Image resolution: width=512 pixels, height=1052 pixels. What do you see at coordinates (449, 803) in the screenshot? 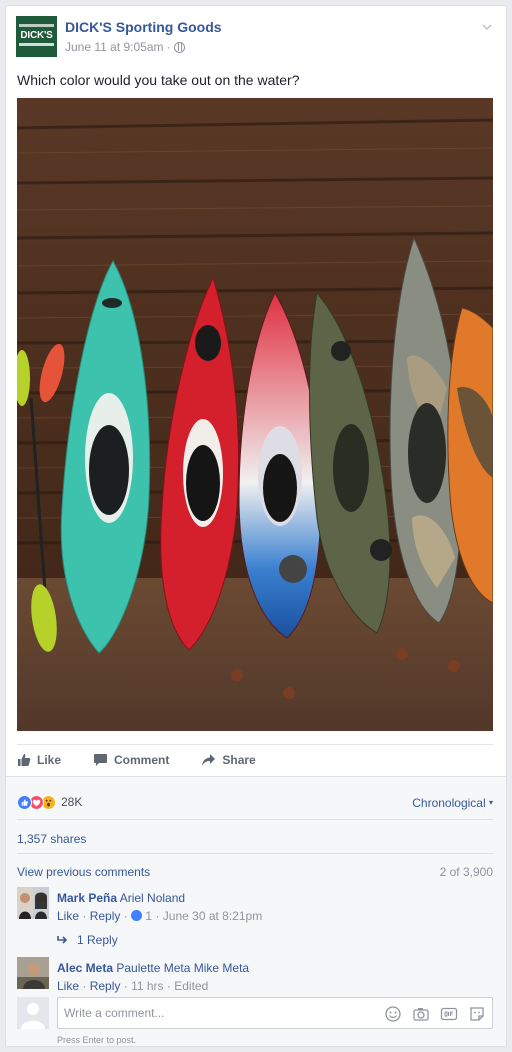
I see `sort-label: Chronological` at bounding box center [449, 803].